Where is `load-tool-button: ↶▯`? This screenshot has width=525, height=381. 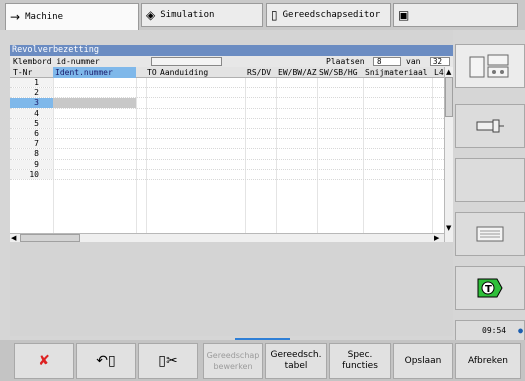
load-tool-button: ↶▯ is located at coordinates (106, 361).